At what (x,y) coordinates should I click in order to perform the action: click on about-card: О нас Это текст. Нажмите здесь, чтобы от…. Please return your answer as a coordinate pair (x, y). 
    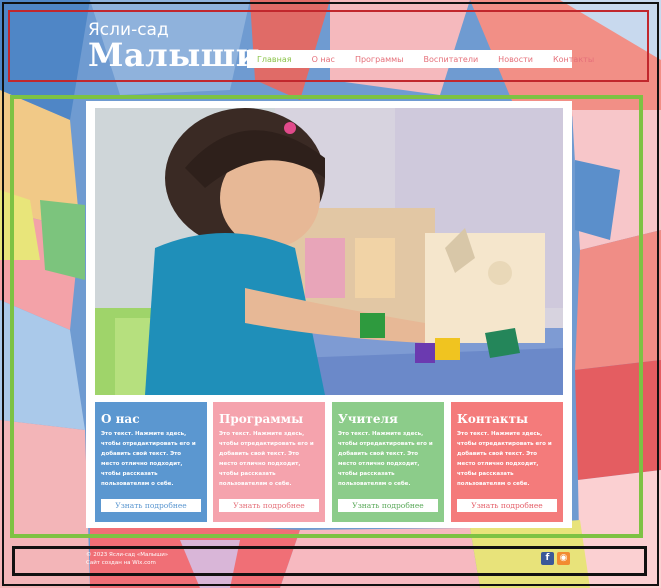
    Looking at the image, I should click on (151, 462).